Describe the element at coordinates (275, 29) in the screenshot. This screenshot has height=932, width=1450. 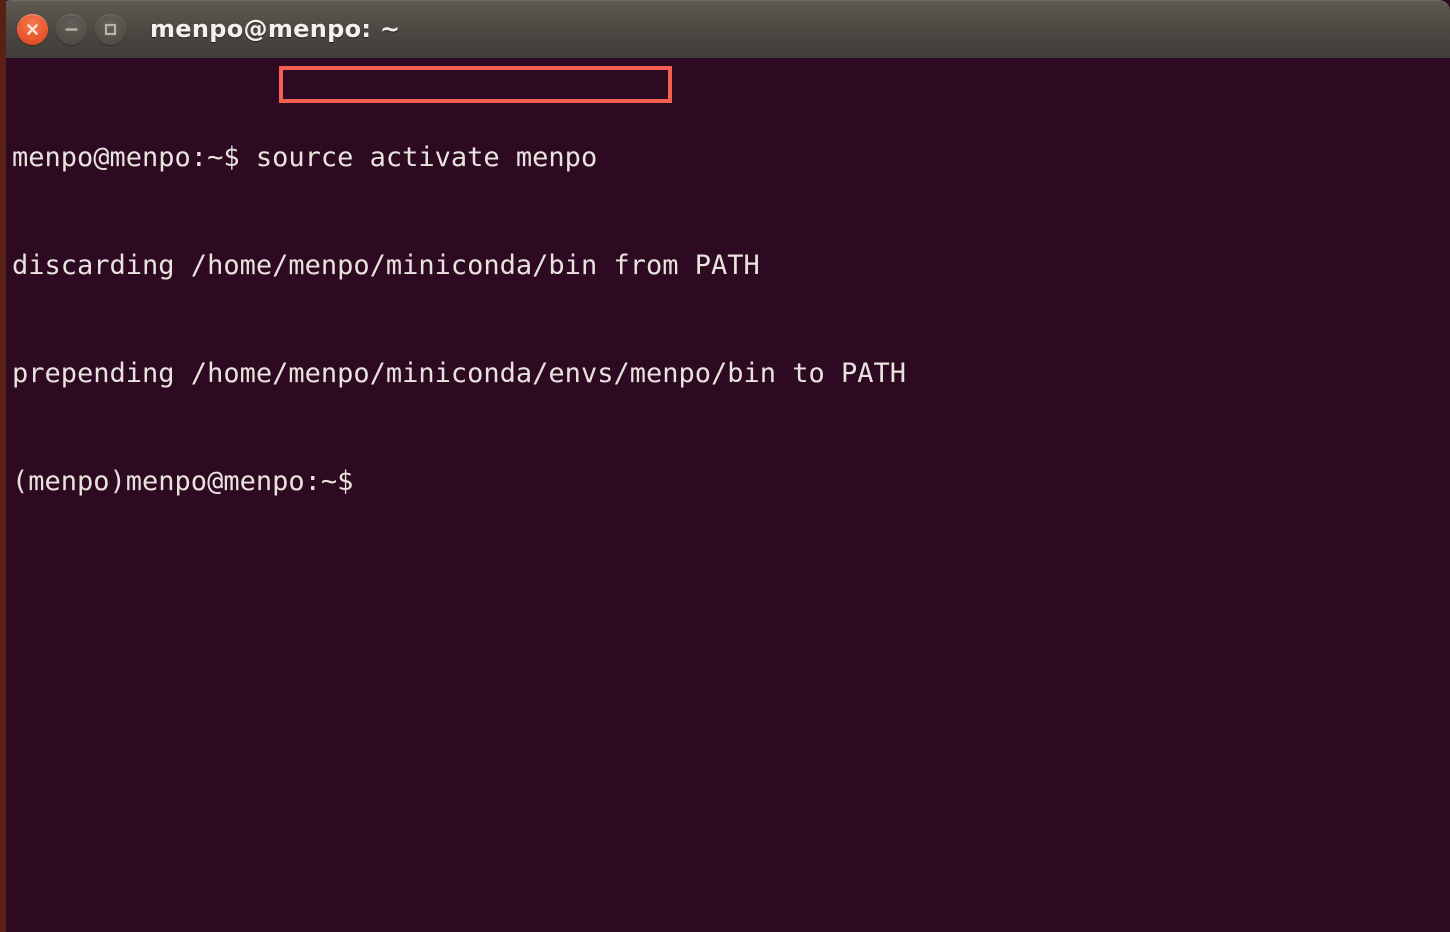
I see `window-title: menpo@menpo: ~` at that location.